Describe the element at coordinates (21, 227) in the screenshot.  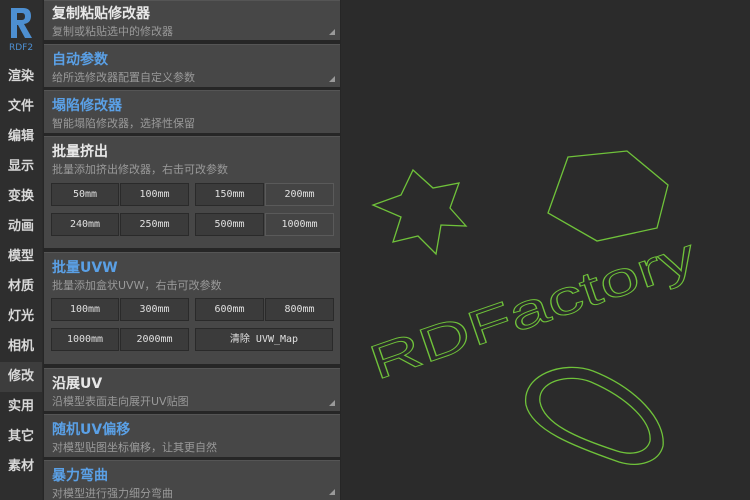
I see `nav-item: 动画` at that location.